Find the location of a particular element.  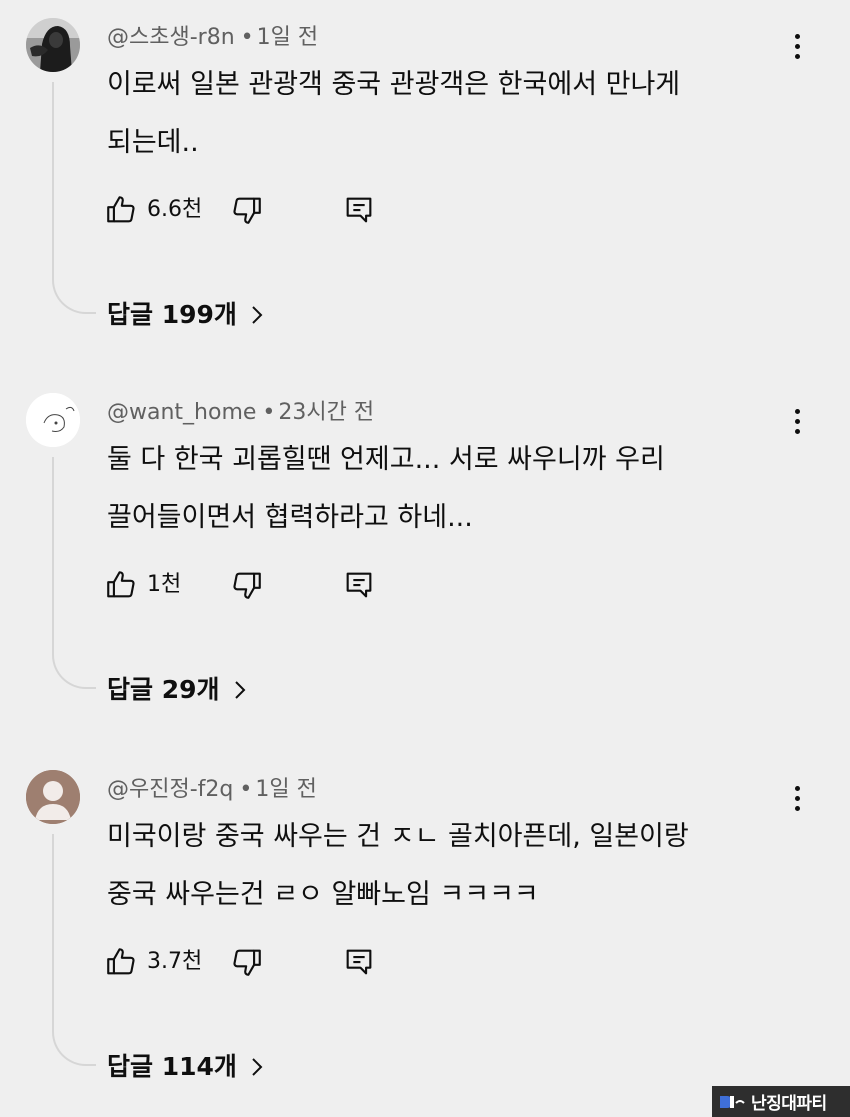

comment-text-line: 되는데.. is located at coordinates (153, 142).